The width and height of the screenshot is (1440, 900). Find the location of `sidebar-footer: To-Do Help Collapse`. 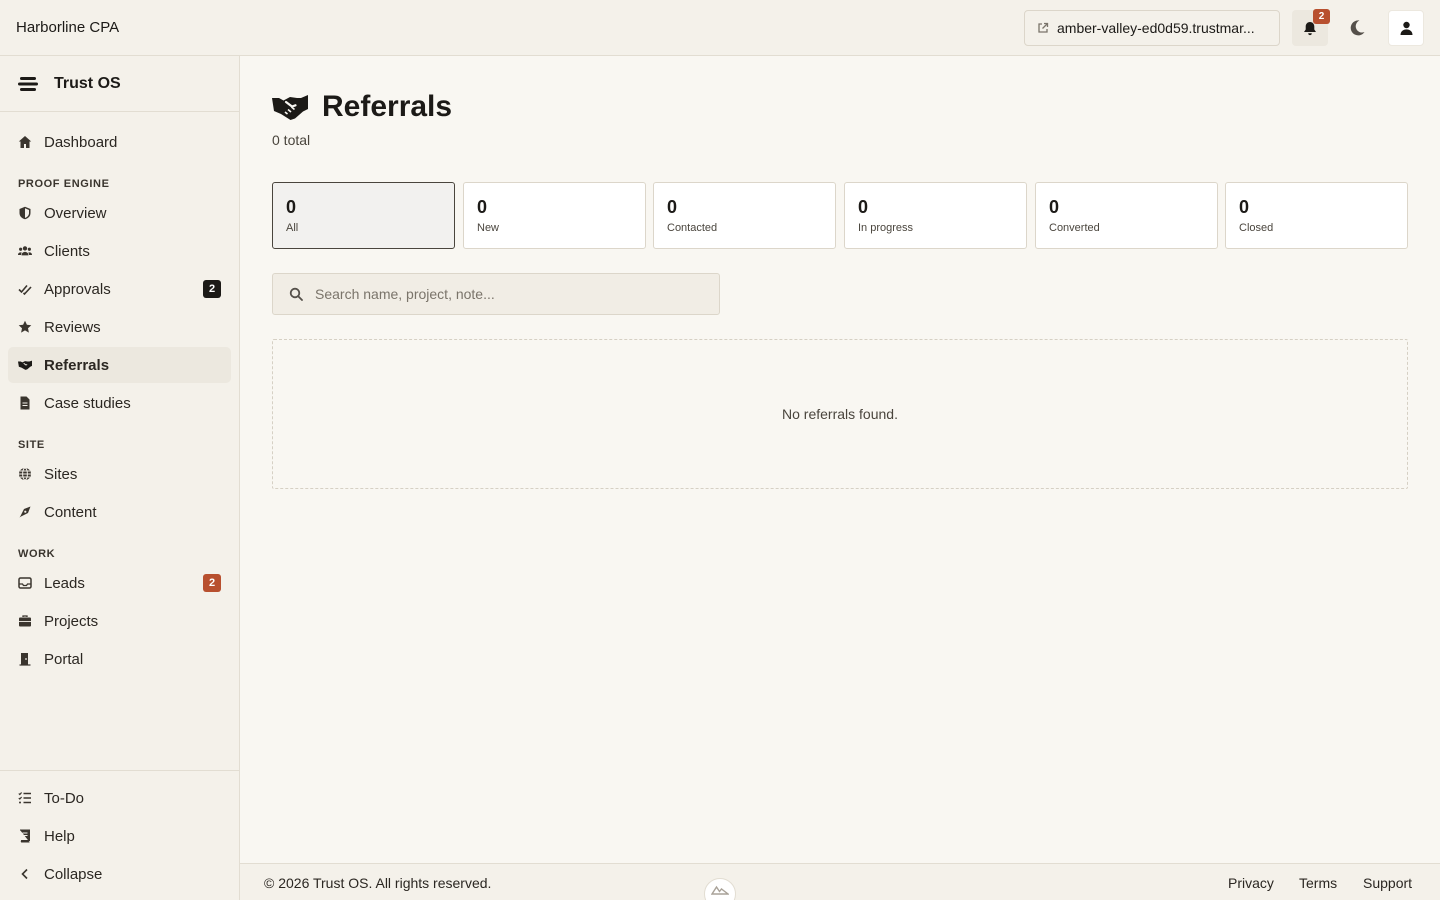

sidebar-footer: To-Do Help Collapse is located at coordinates (119, 835).